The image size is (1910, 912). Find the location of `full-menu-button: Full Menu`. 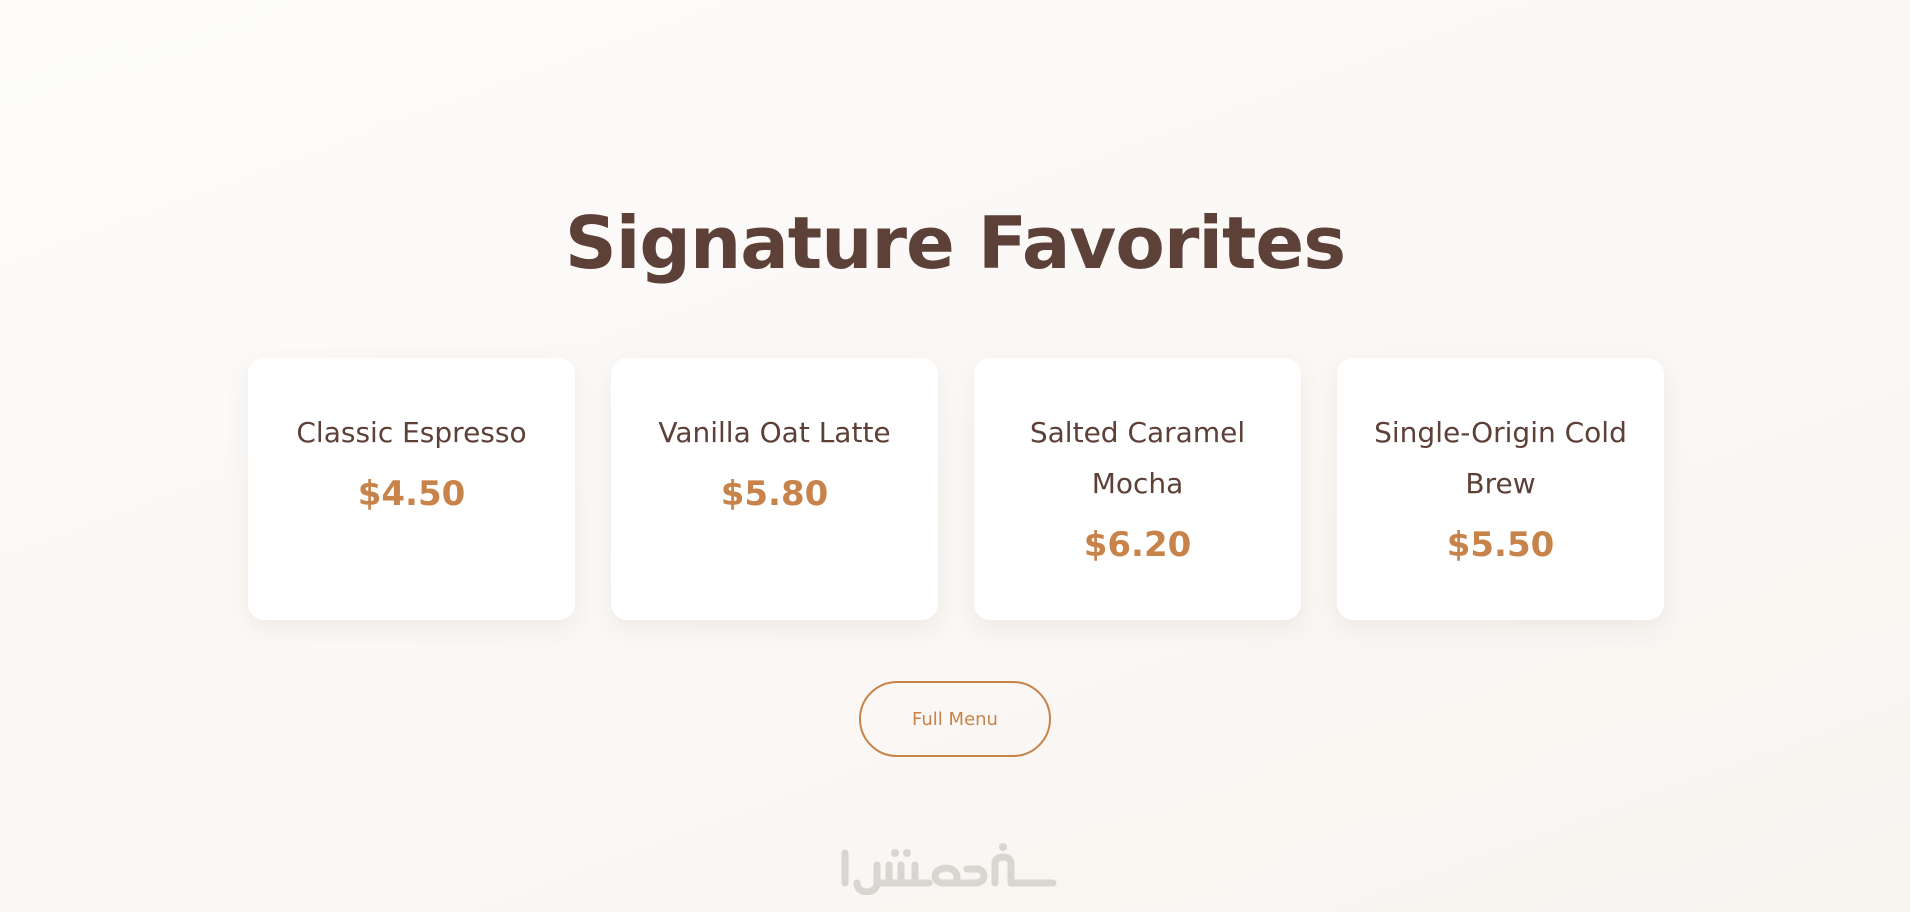

full-menu-button: Full Menu is located at coordinates (955, 719).